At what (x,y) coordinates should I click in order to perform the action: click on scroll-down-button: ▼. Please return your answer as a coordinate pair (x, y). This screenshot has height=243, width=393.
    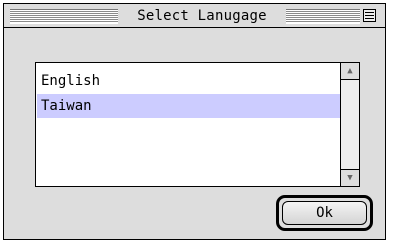
    Looking at the image, I should click on (350, 177).